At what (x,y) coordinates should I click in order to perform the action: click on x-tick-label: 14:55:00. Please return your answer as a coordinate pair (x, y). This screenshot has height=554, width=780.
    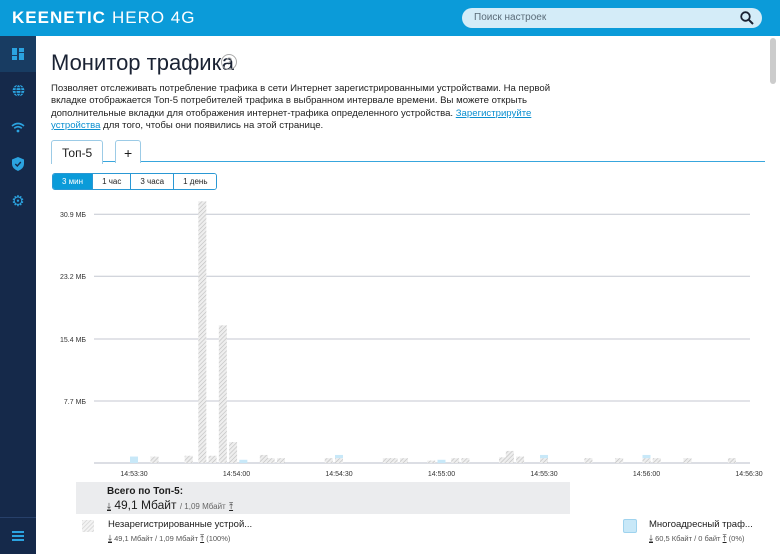
    Looking at the image, I should click on (441, 474).